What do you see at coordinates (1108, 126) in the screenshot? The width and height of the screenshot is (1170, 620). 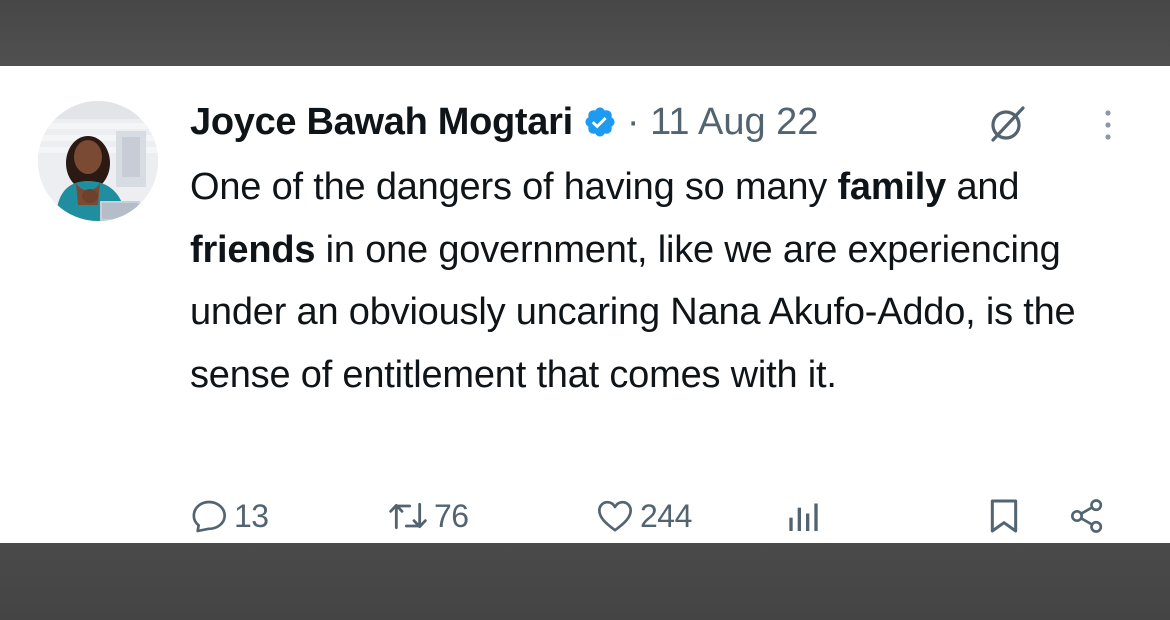 I see `more-options-icon` at bounding box center [1108, 126].